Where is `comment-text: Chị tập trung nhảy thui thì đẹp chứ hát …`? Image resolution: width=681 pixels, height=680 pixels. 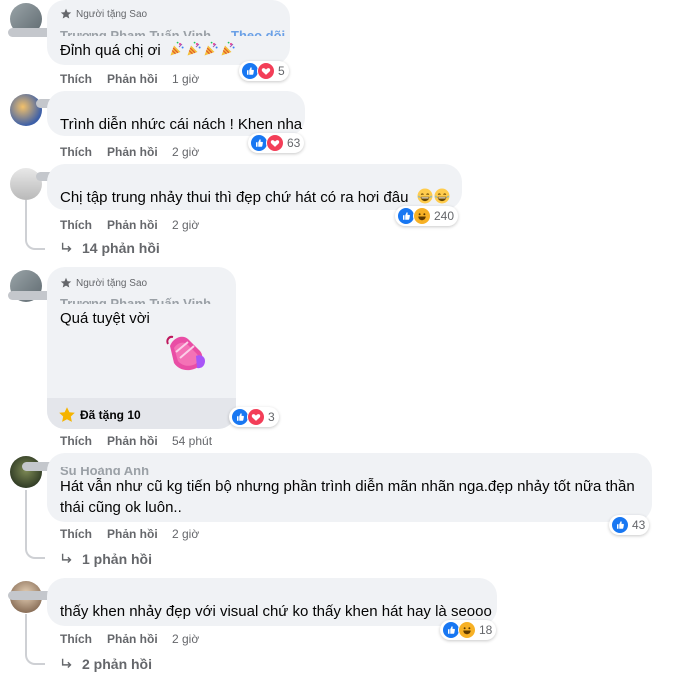 comment-text: Chị tập trung nhảy thui thì đẹp chứ hát … is located at coordinates (255, 198).